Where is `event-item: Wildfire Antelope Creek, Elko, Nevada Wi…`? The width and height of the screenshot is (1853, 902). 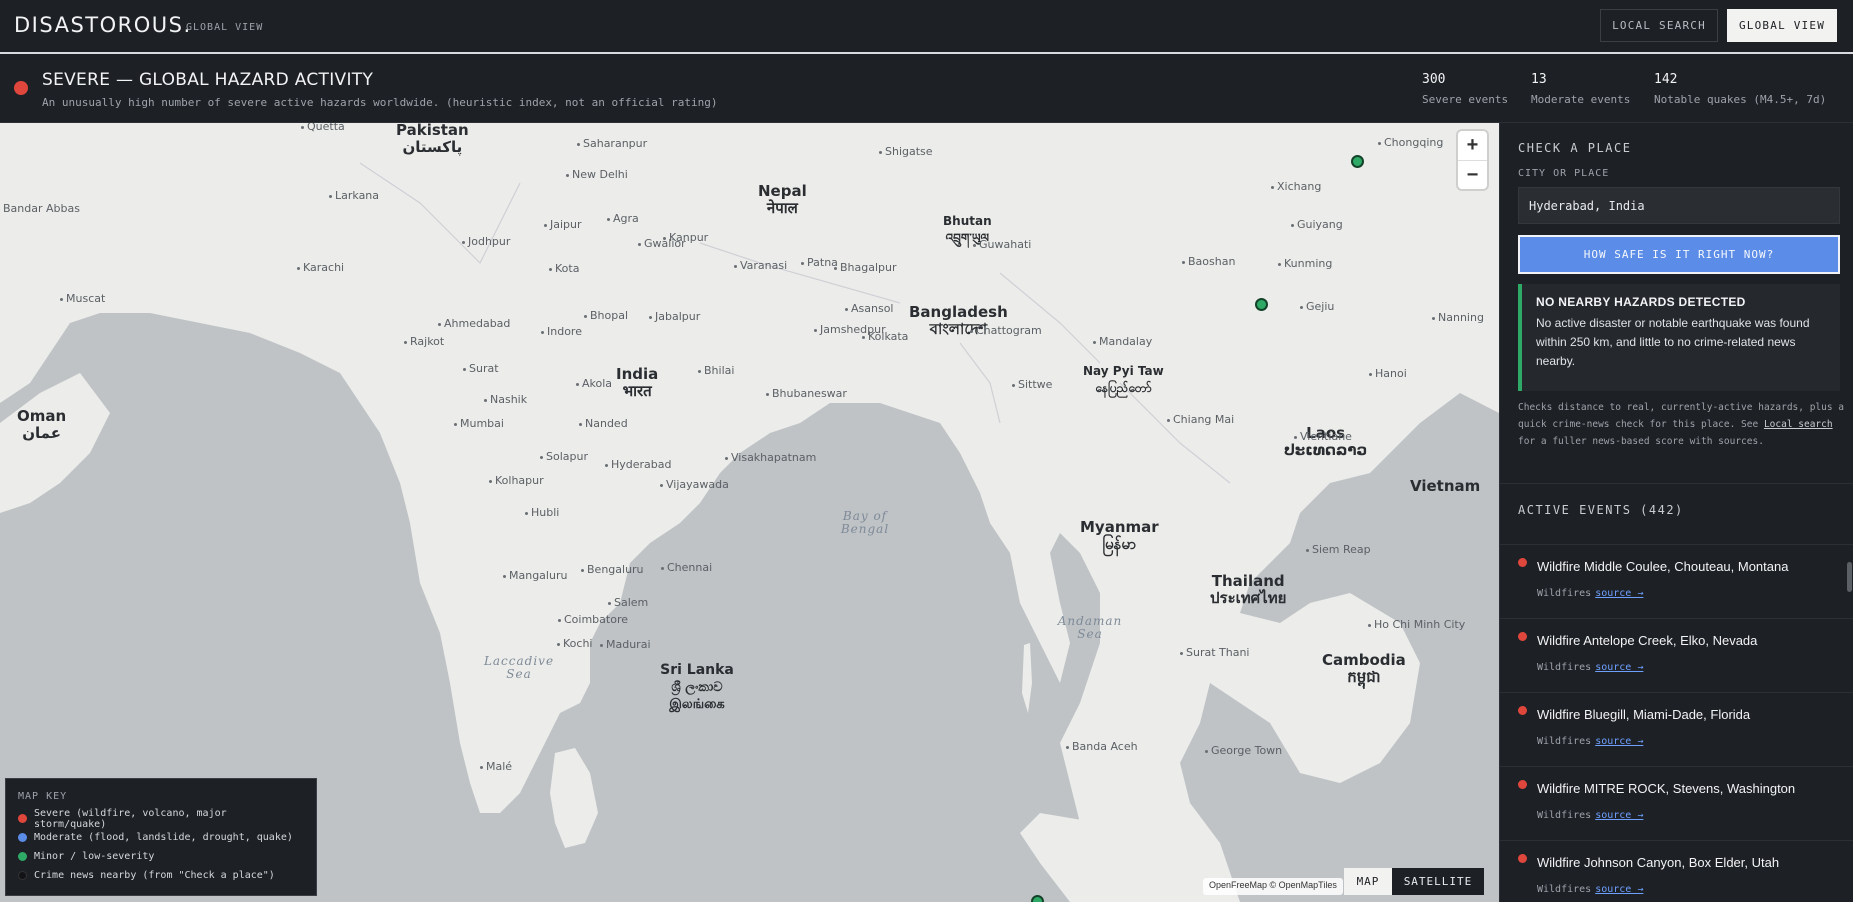
event-item: Wildfire Antelope Creek, Elko, Nevada Wi… is located at coordinates (1676, 655).